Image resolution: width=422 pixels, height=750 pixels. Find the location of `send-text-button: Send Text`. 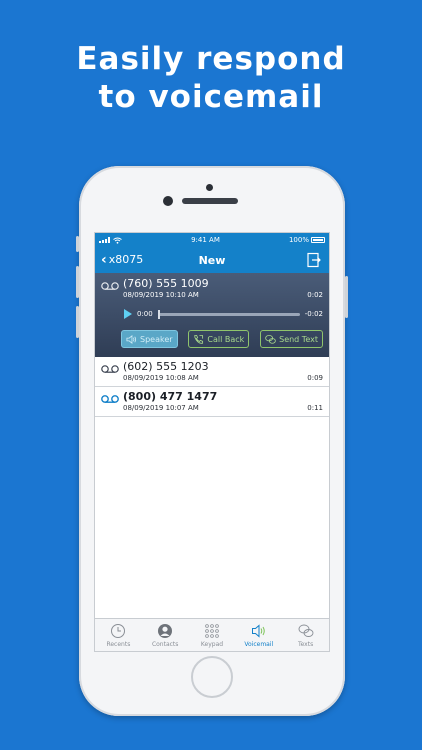

send-text-button: Send Text is located at coordinates (291, 339).